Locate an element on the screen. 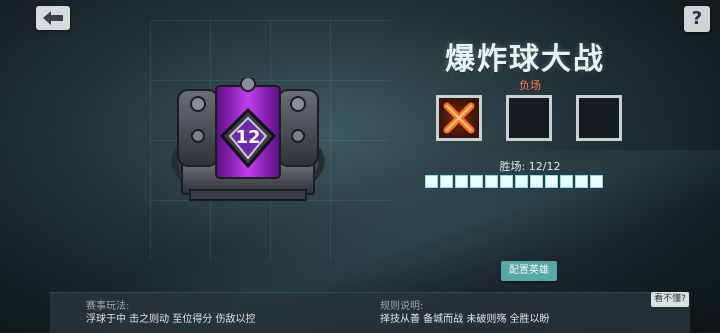 The width and height of the screenshot is (720, 333). help-button: ? is located at coordinates (697, 19).